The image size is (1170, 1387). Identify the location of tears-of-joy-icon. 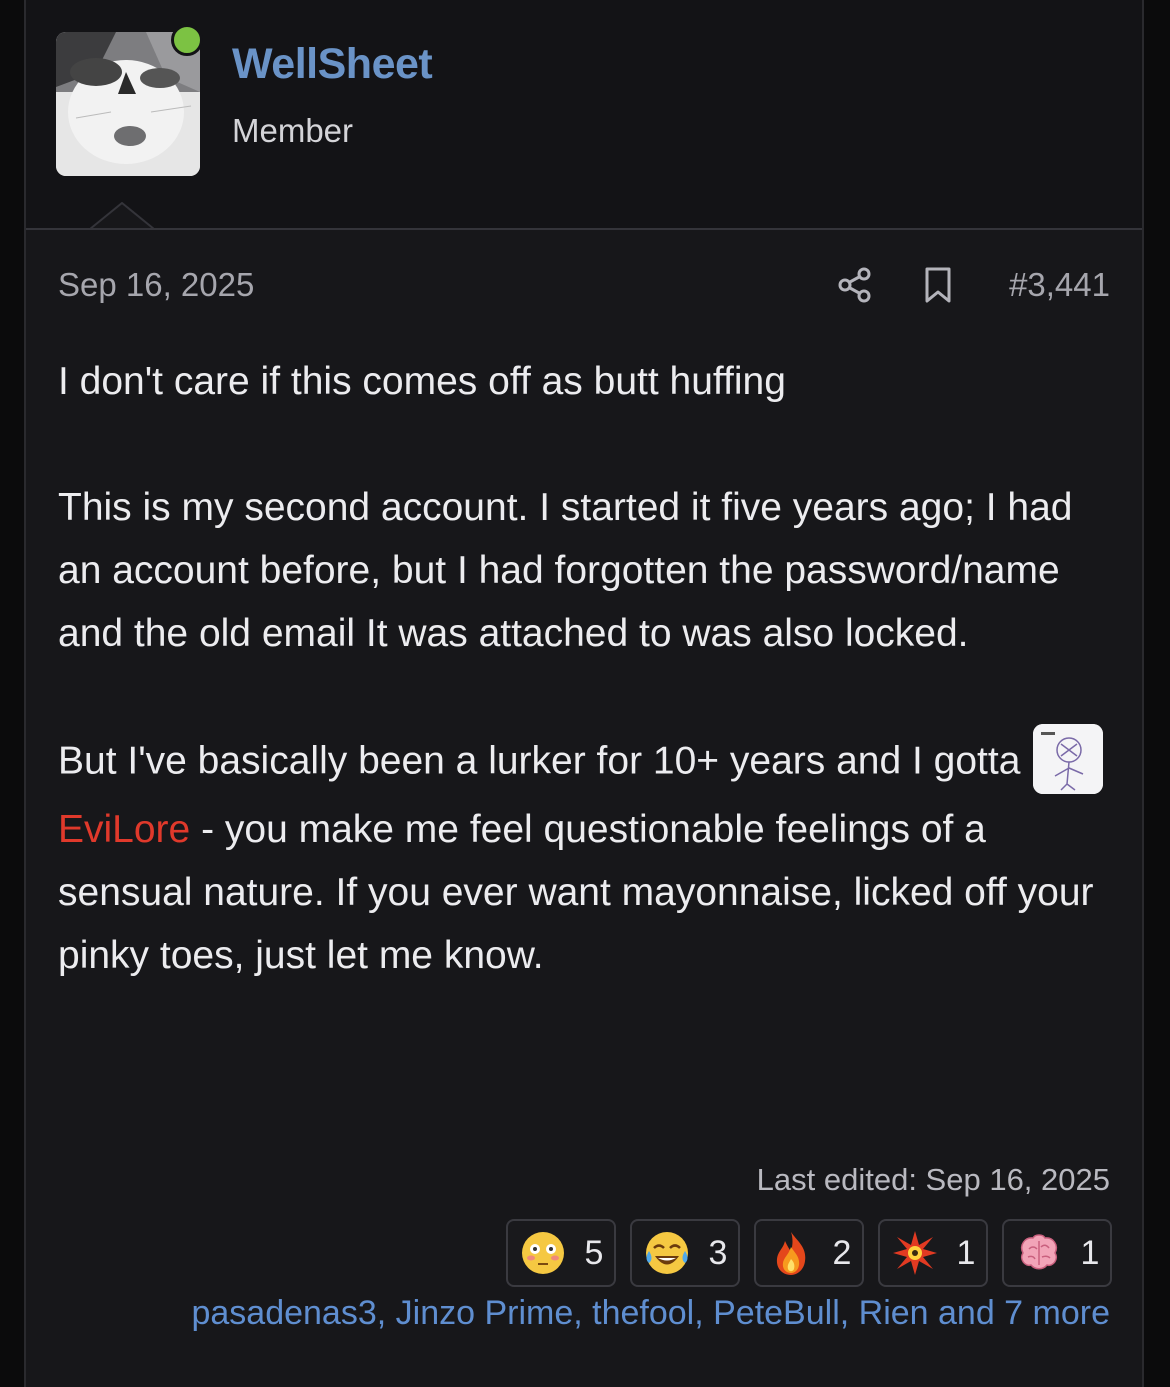
(666, 1253).